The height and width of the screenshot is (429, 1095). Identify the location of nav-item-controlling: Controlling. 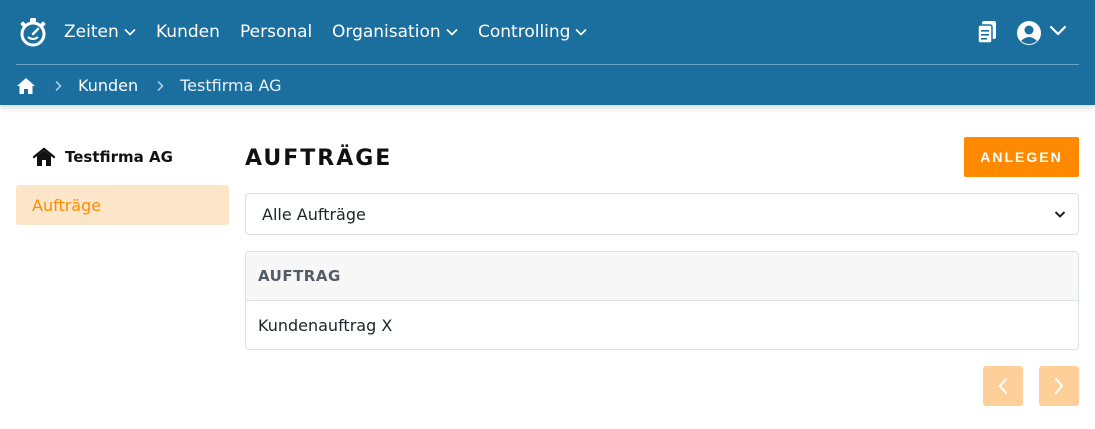
(533, 32).